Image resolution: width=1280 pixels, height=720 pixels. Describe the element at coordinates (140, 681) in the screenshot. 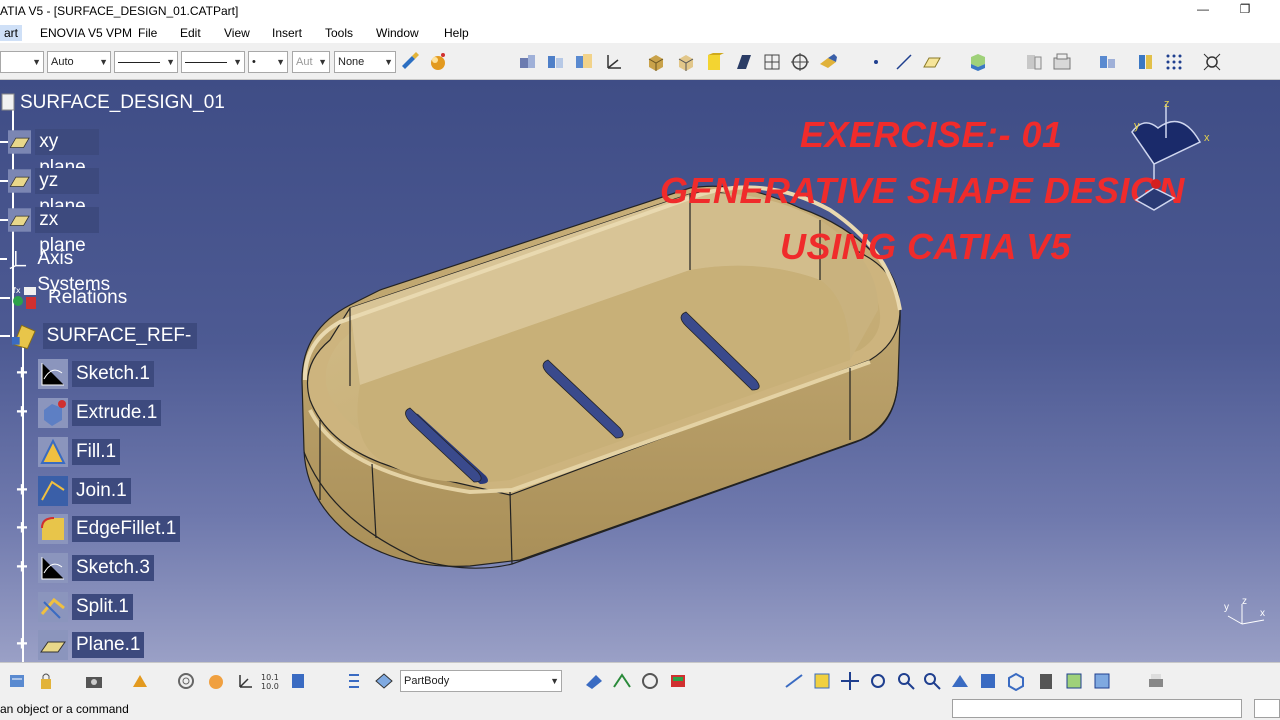

I see `scan-icon` at that location.